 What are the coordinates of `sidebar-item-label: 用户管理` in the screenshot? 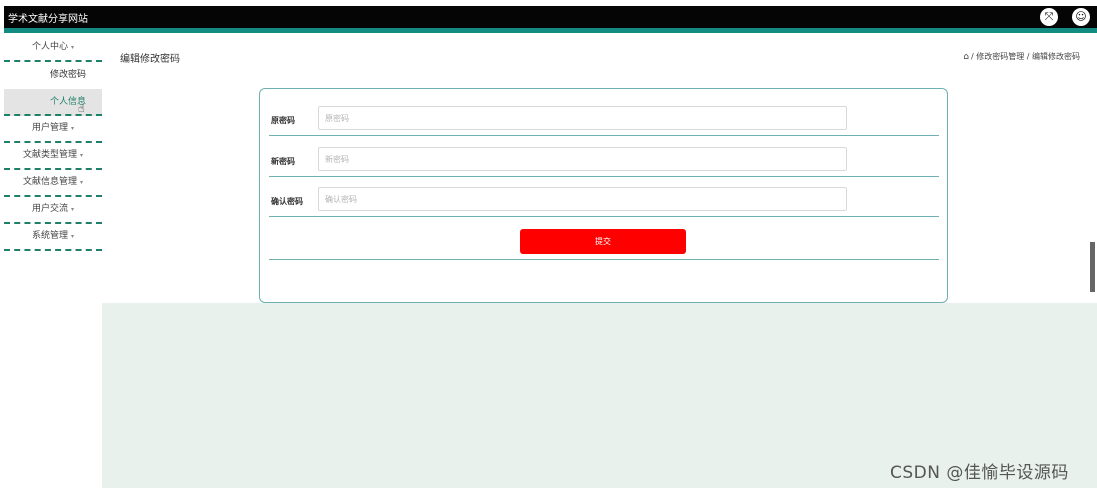 It's located at (49, 128).